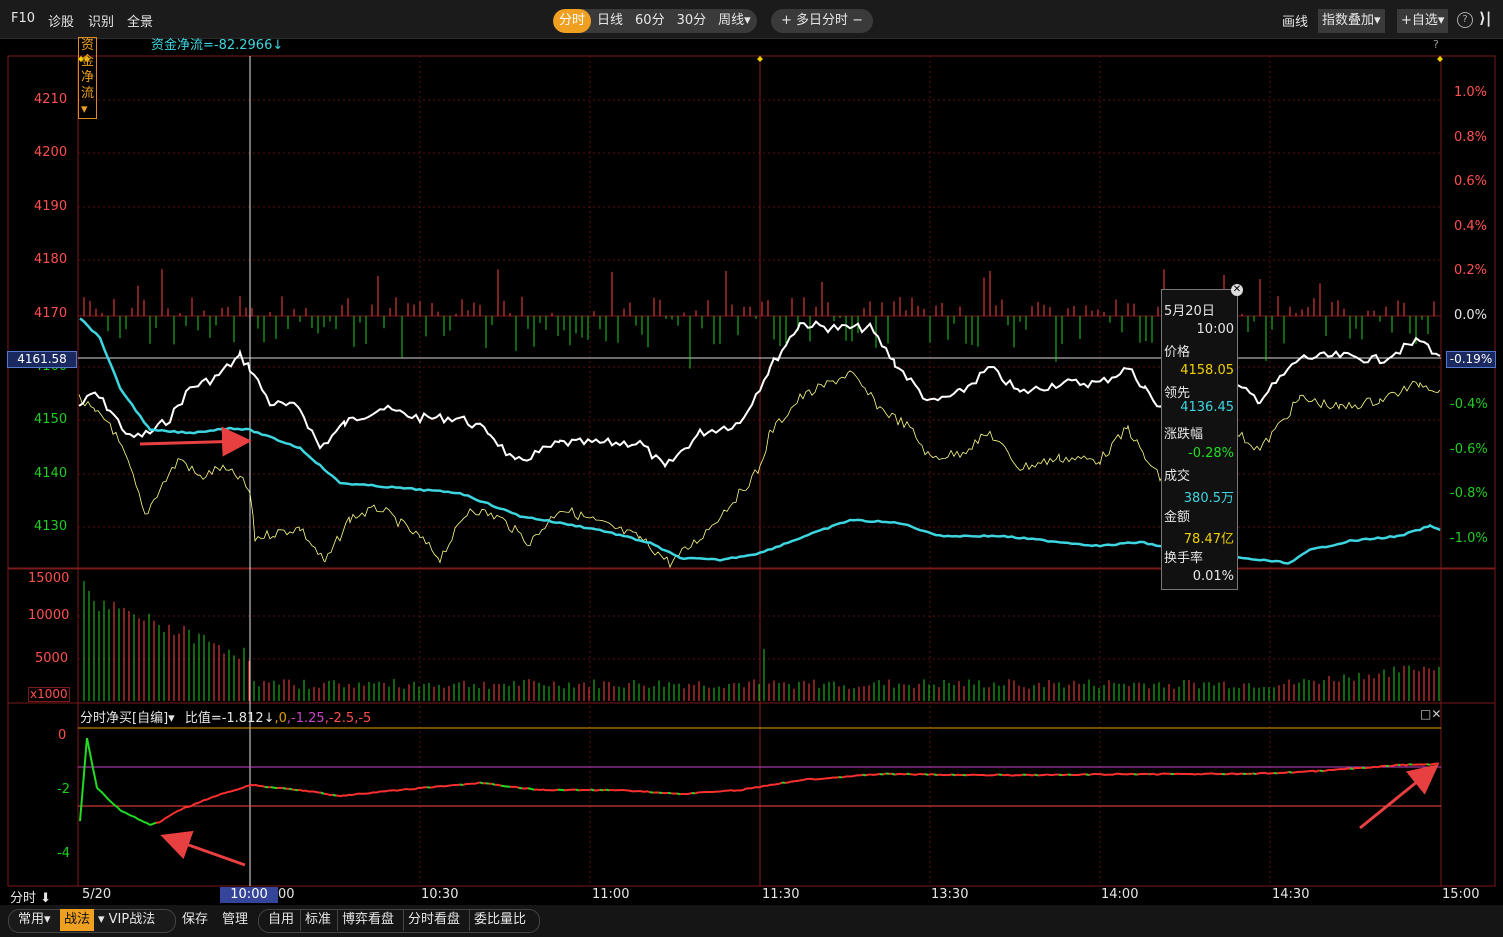 Image resolution: width=1503 pixels, height=937 pixels. What do you see at coordinates (1423, 21) in the screenshot?
I see `add-watchlist-dropdown: +自选▾` at bounding box center [1423, 21].